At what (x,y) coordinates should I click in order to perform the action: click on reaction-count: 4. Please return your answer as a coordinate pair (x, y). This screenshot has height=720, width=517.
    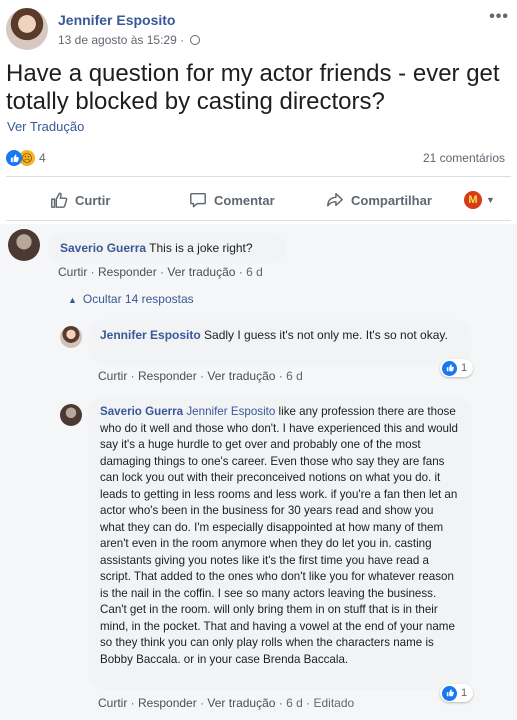
    Looking at the image, I should click on (42, 158).